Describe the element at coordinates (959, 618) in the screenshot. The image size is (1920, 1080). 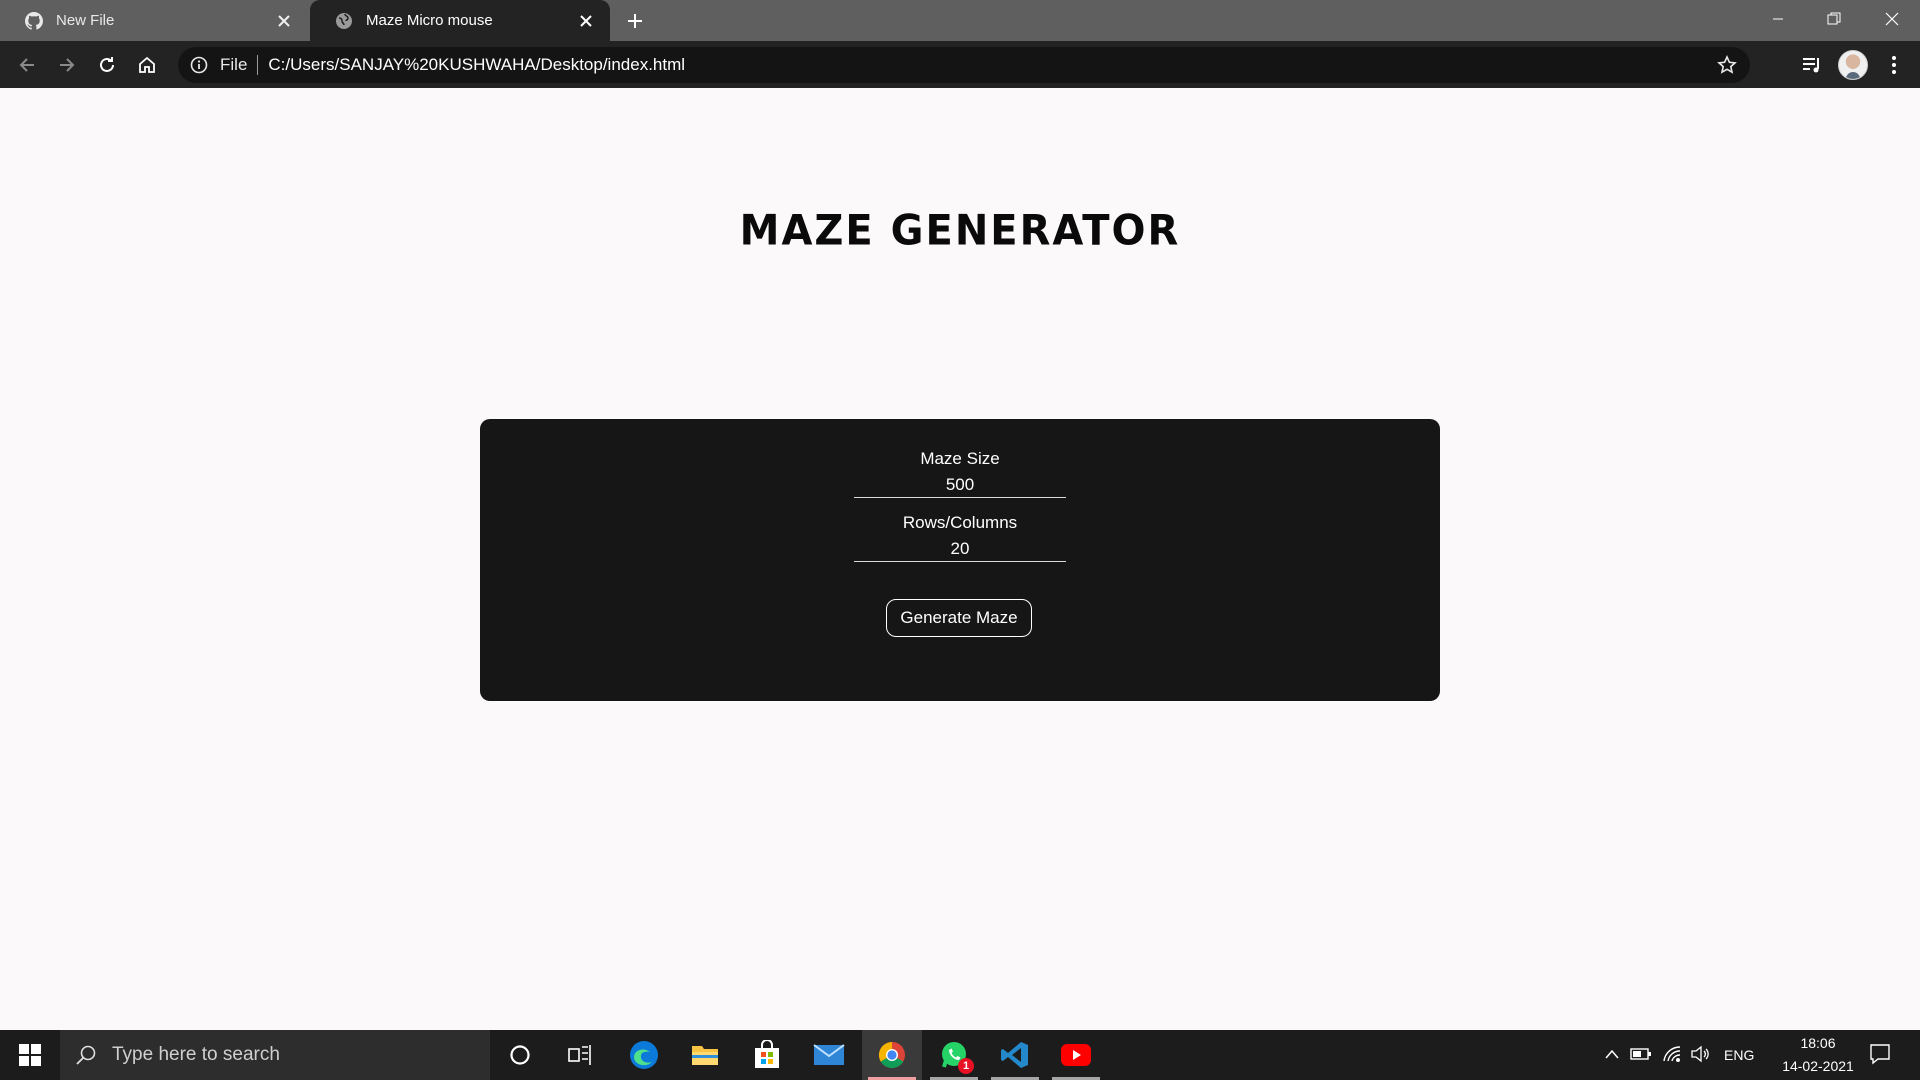
I see `generate-maze-button: Generate Maze` at that location.